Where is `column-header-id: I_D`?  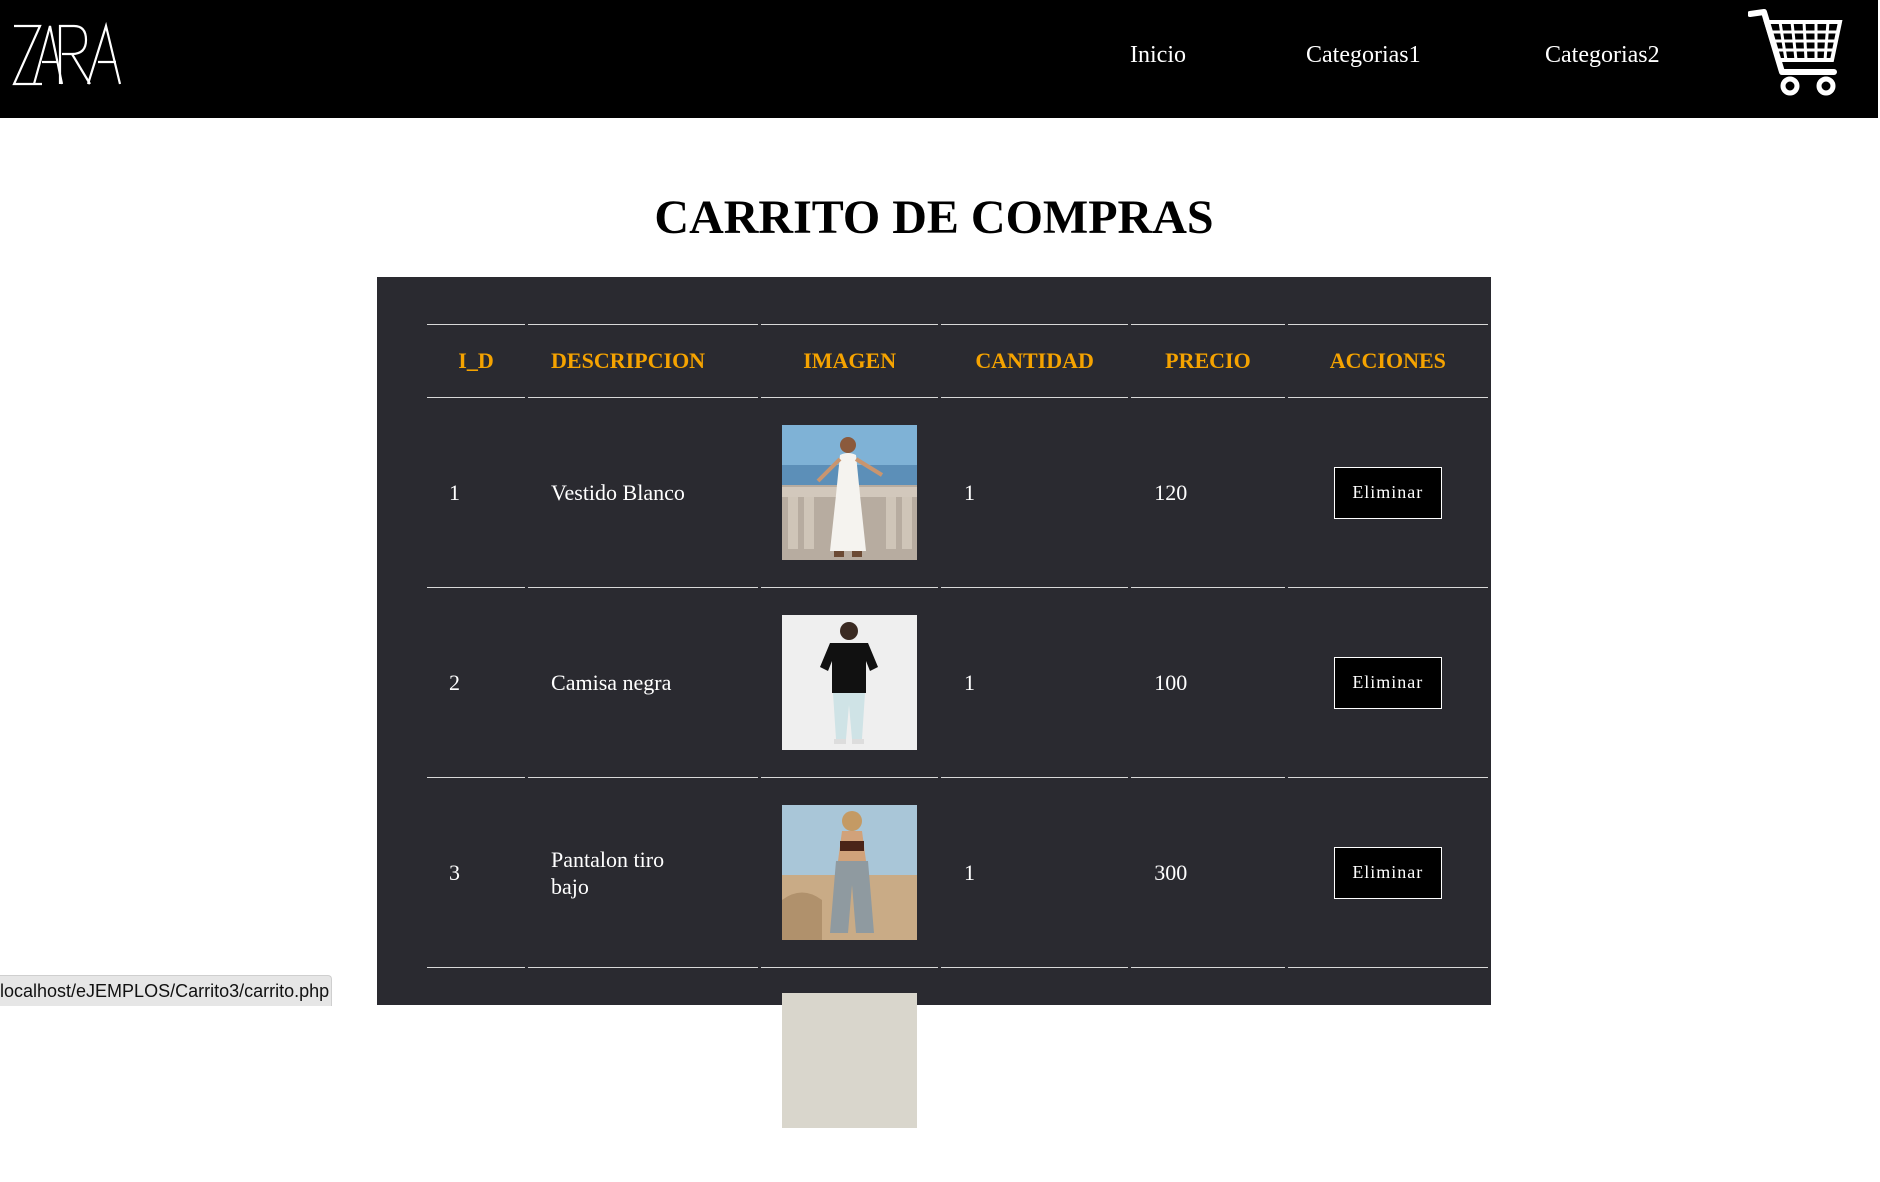 column-header-id: I_D is located at coordinates (476, 361).